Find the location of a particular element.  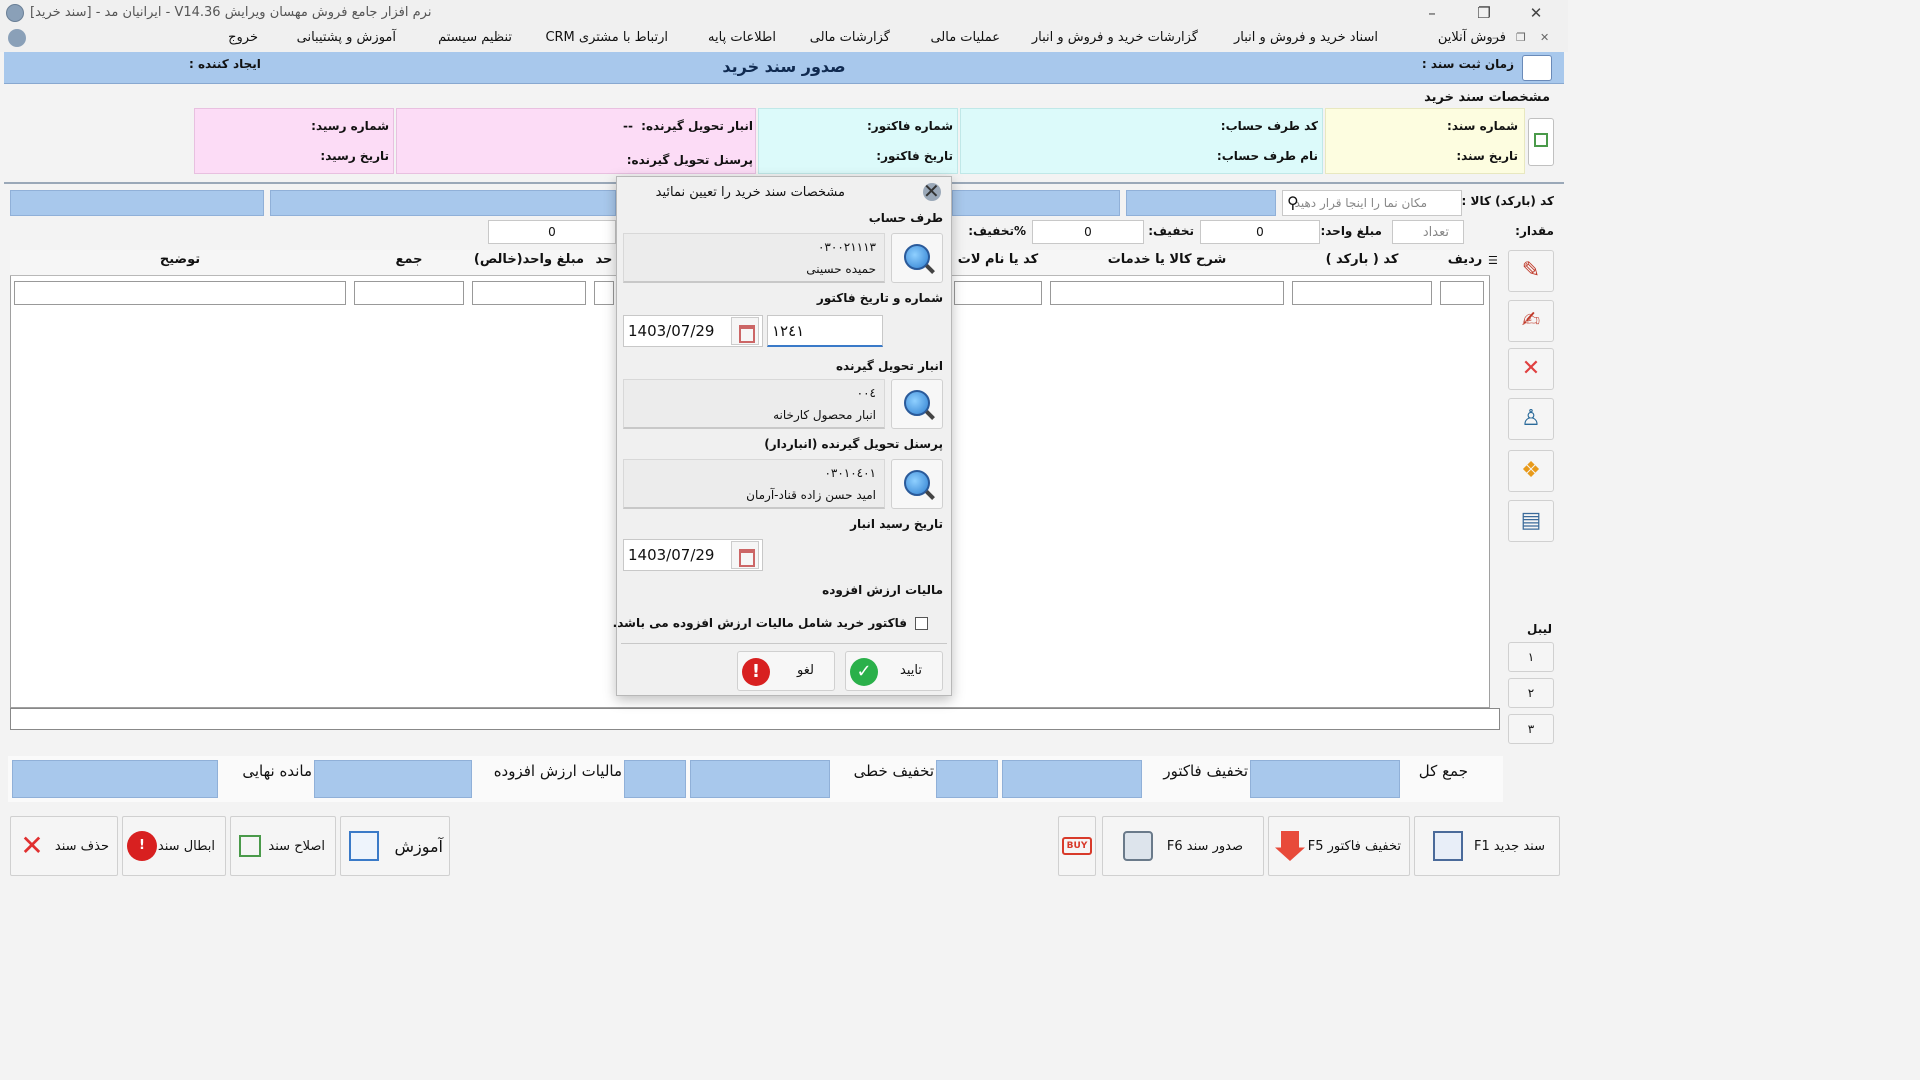

col-sum: جمع is located at coordinates (409, 263).